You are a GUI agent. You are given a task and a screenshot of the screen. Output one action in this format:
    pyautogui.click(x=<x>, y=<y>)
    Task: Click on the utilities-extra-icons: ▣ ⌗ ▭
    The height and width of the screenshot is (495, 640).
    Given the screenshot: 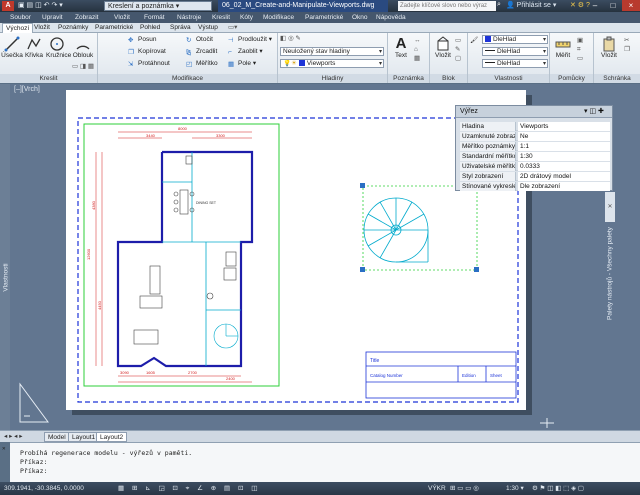 What is the action you would take?
    pyautogui.click(x=580, y=49)
    